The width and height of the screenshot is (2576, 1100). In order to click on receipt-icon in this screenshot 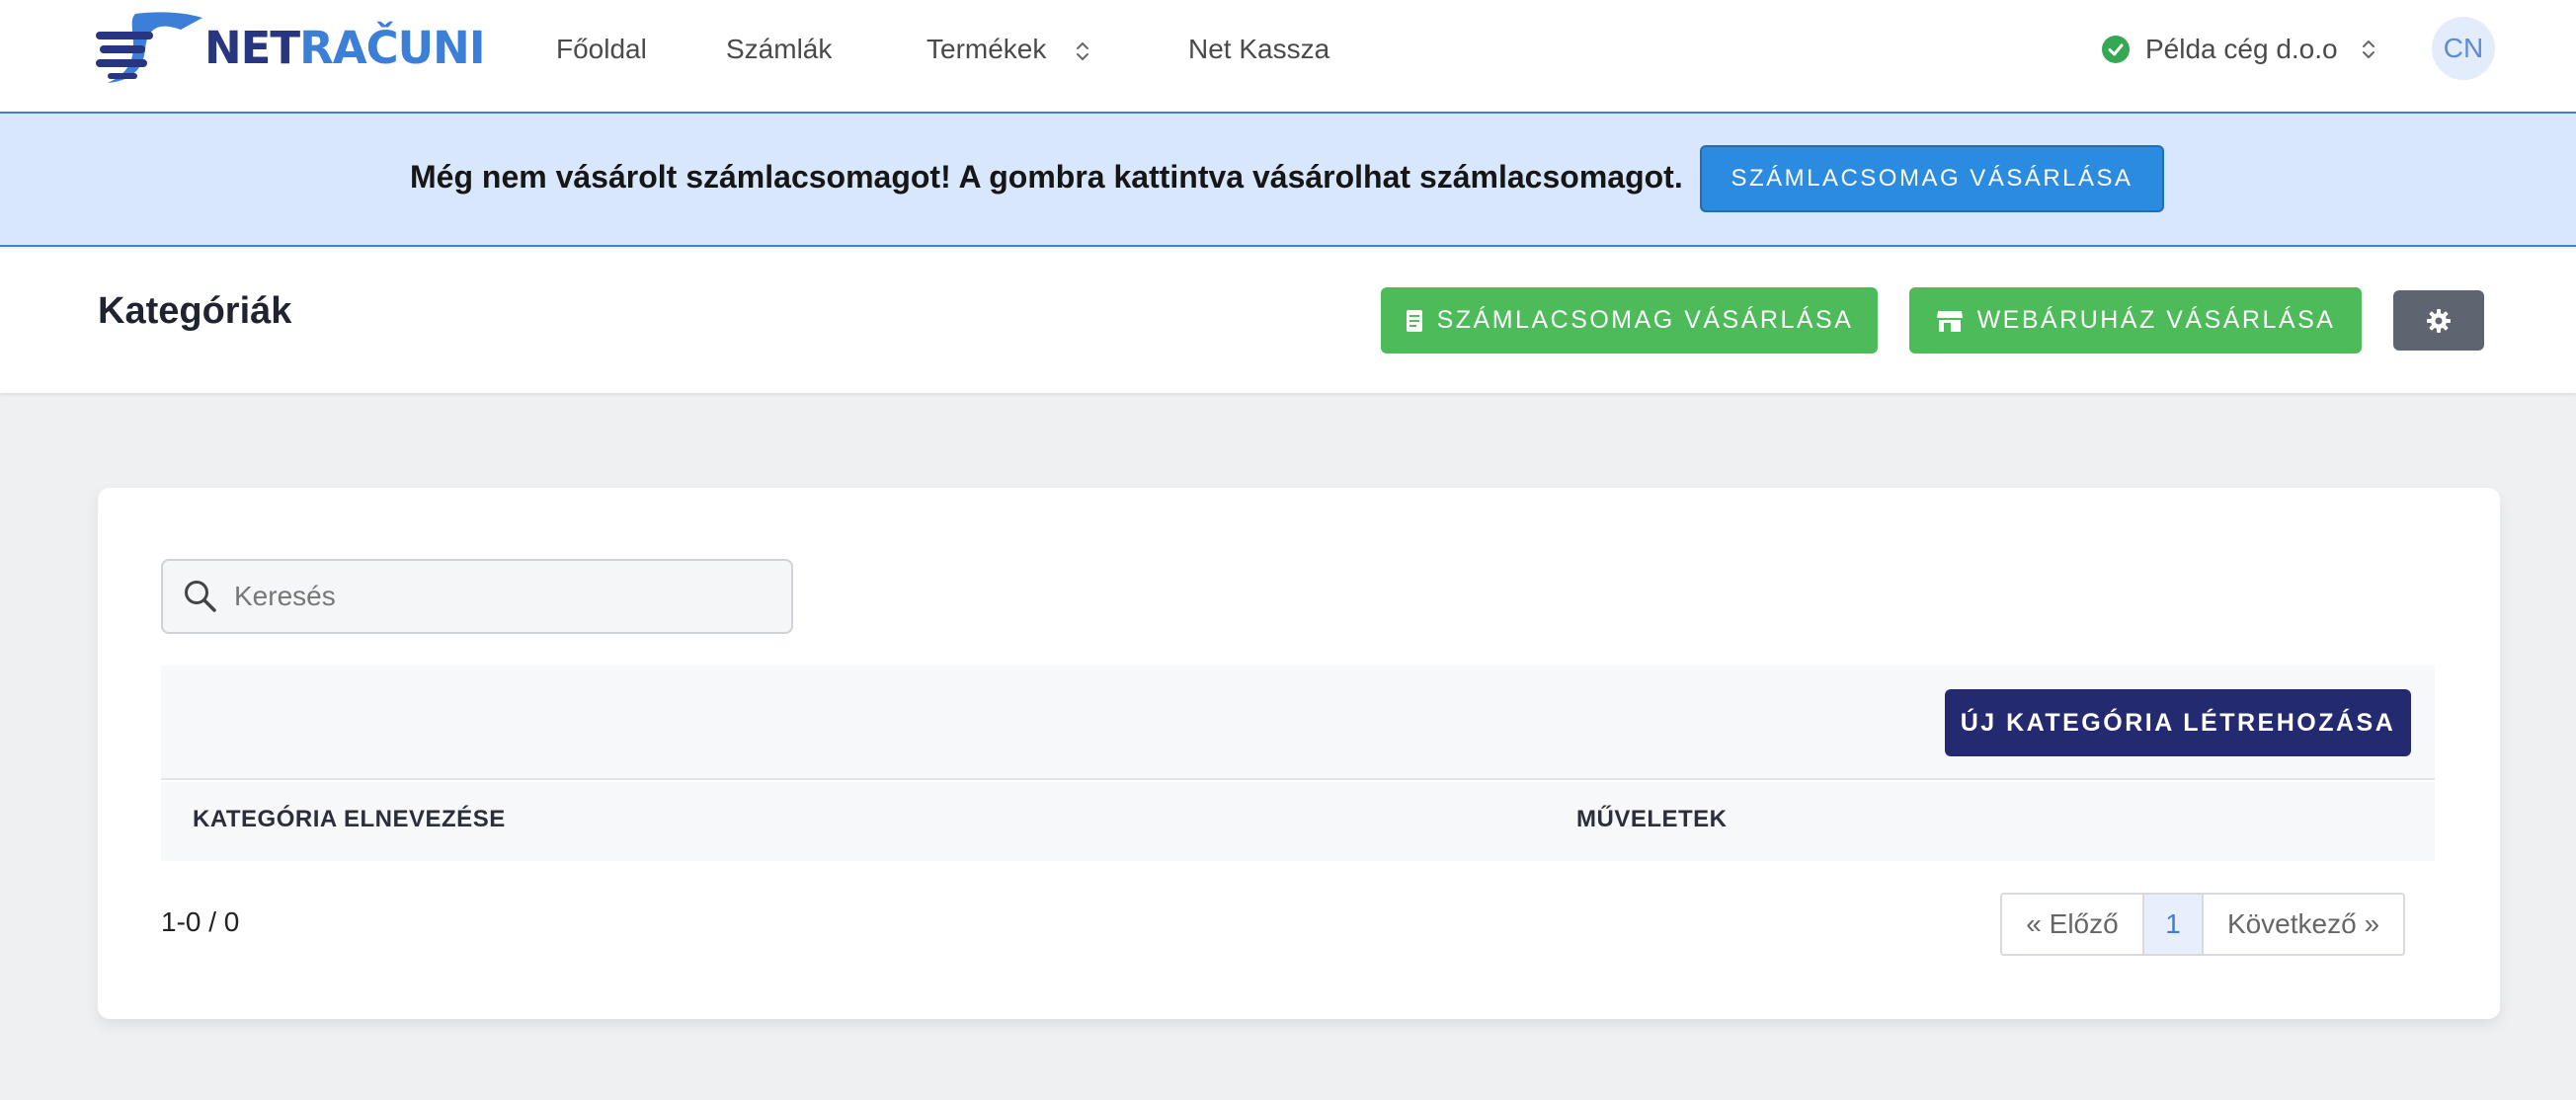, I will do `click(1414, 320)`.